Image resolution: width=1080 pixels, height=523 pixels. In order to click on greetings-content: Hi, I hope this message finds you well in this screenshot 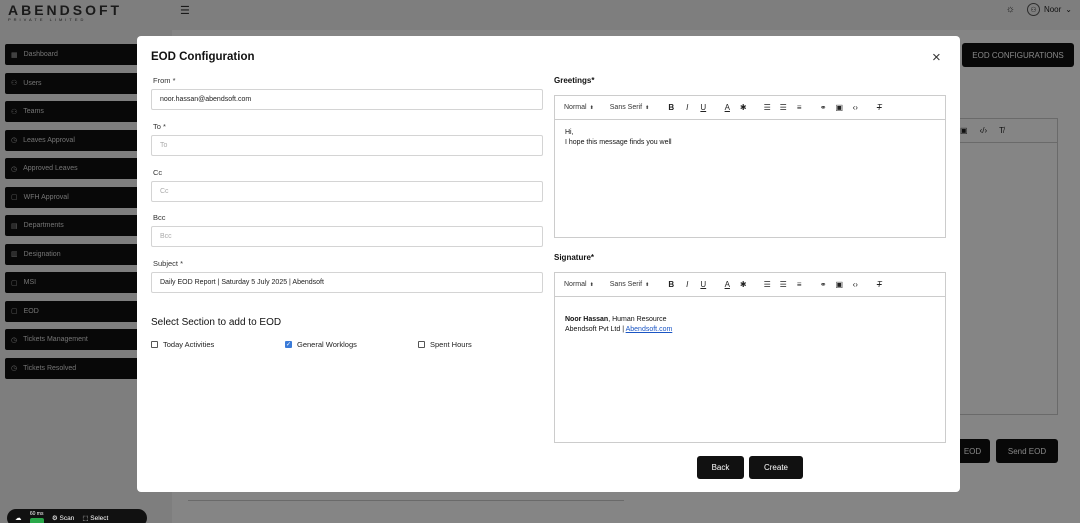, I will do `click(750, 138)`.